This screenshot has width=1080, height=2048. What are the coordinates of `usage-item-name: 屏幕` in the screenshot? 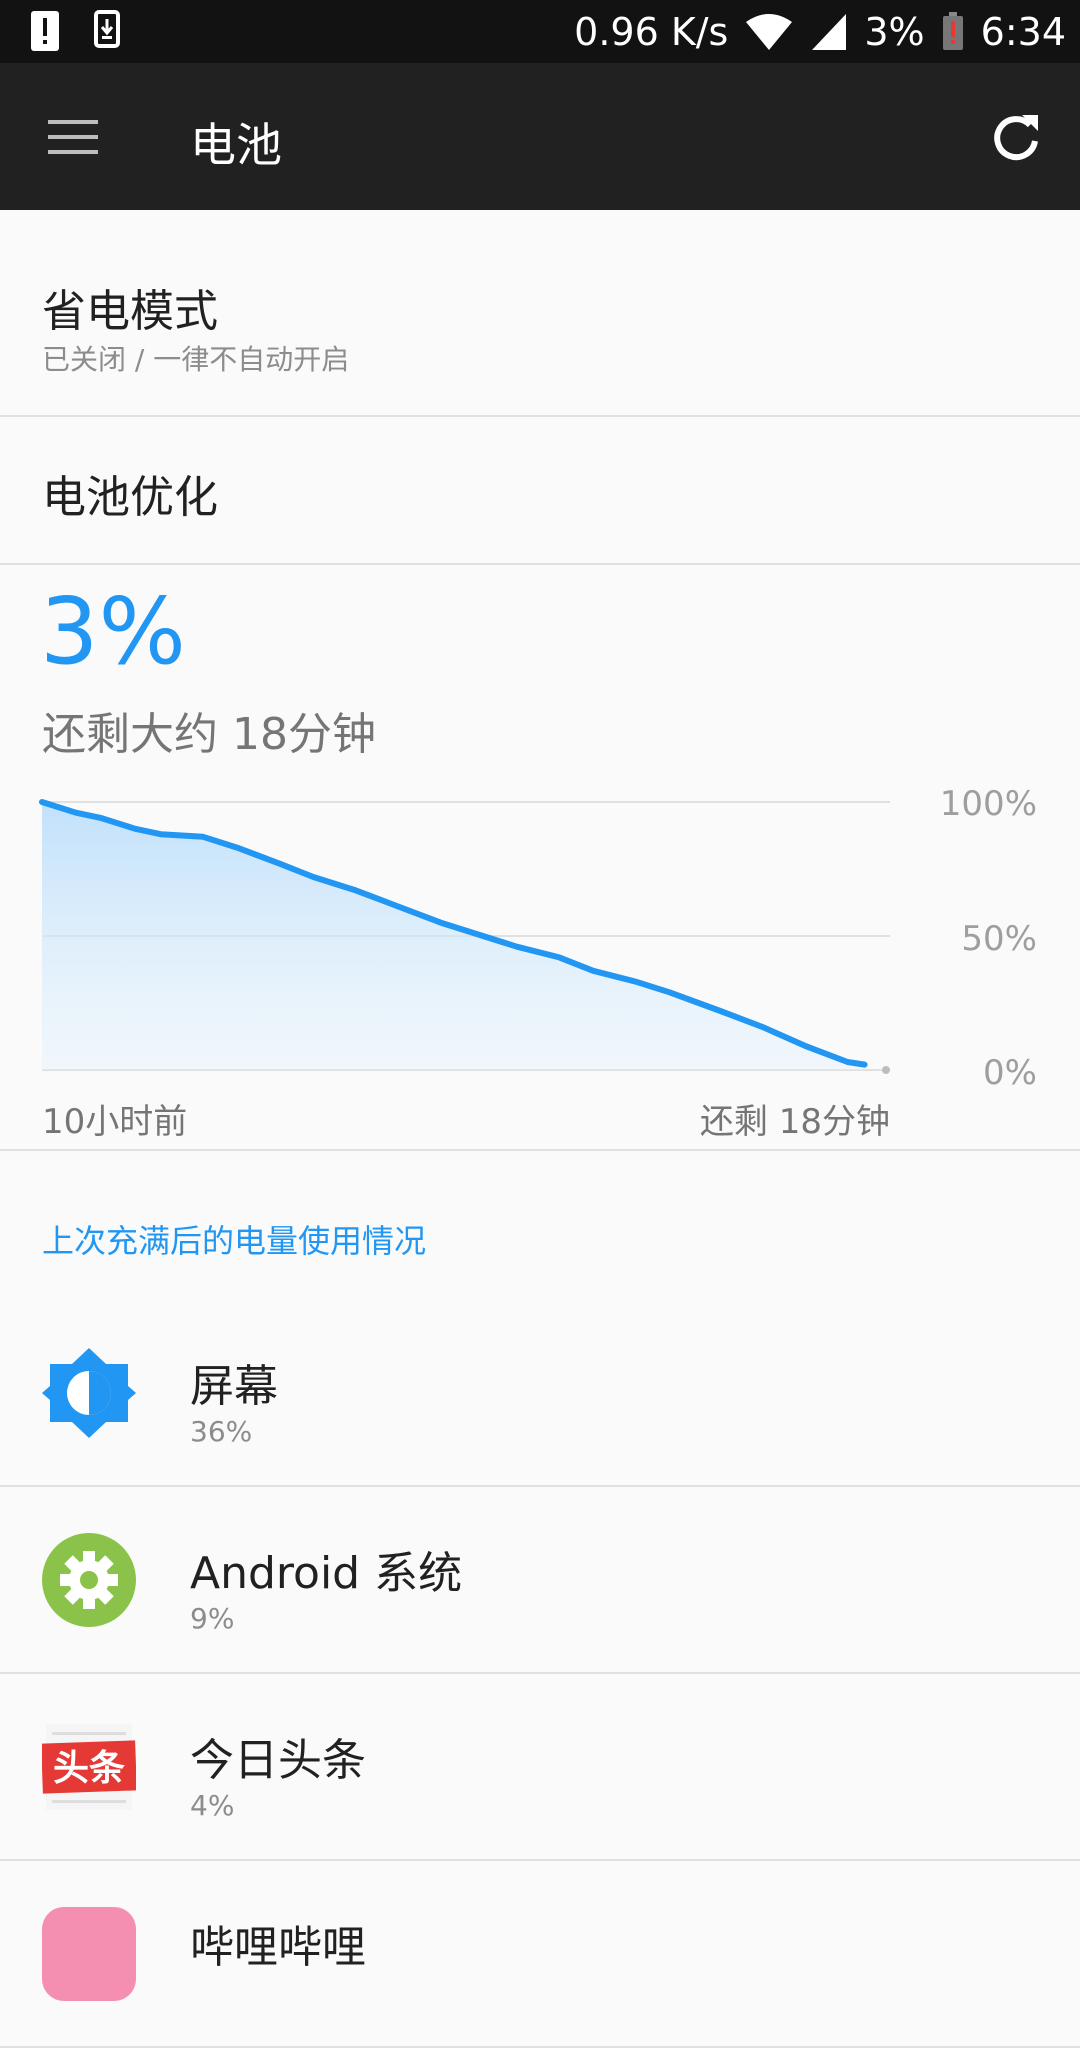 It's located at (234, 1386).